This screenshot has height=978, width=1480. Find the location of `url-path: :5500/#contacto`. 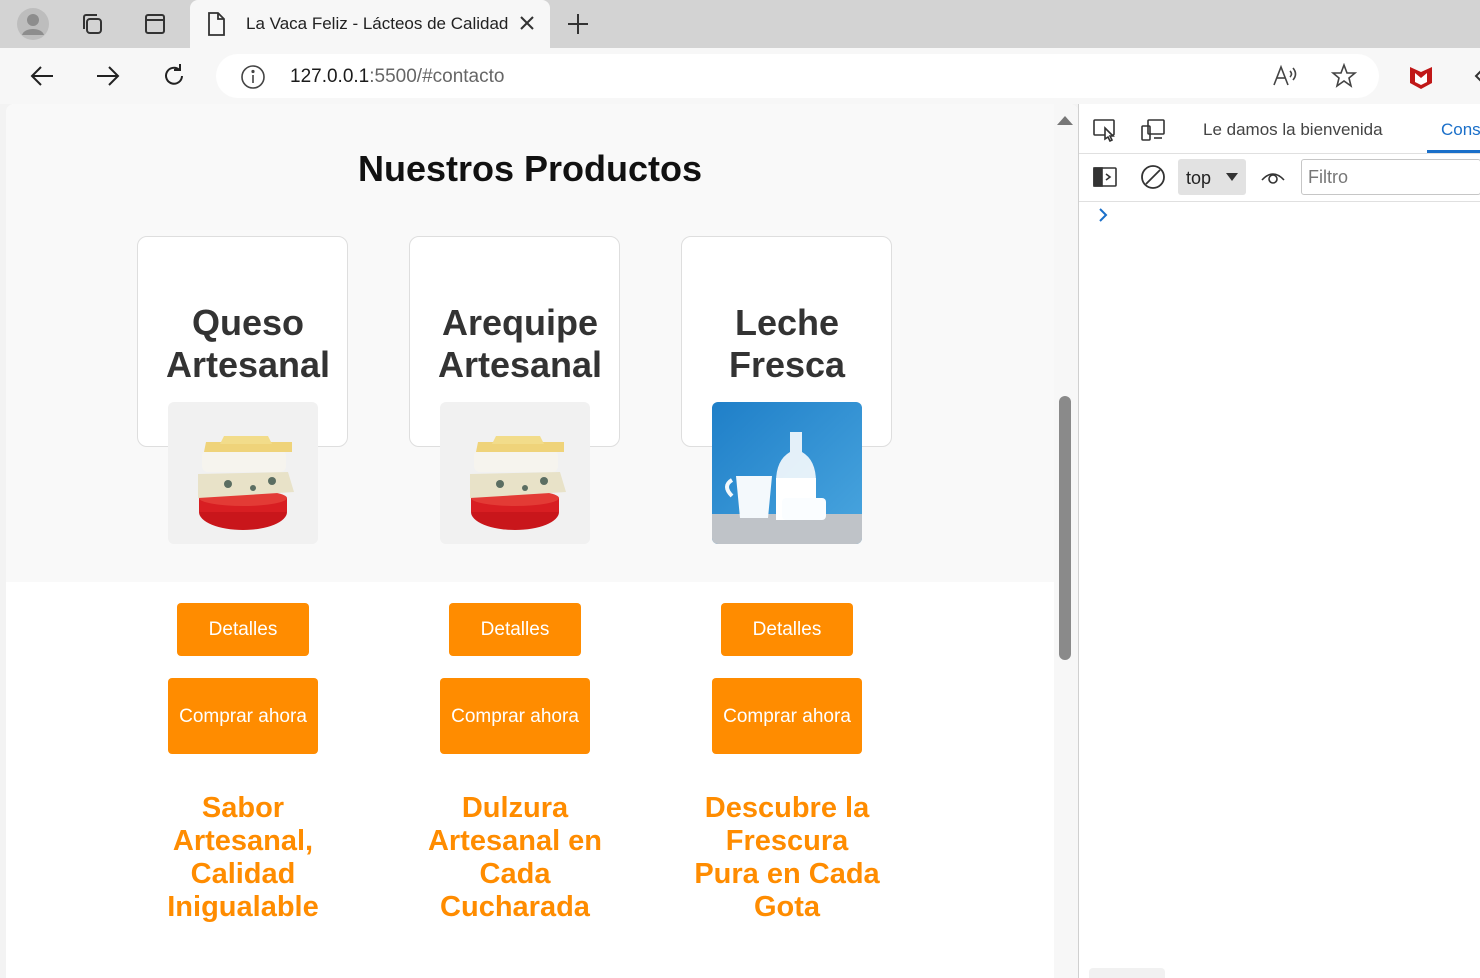

url-path: :5500/#contacto is located at coordinates (437, 76).